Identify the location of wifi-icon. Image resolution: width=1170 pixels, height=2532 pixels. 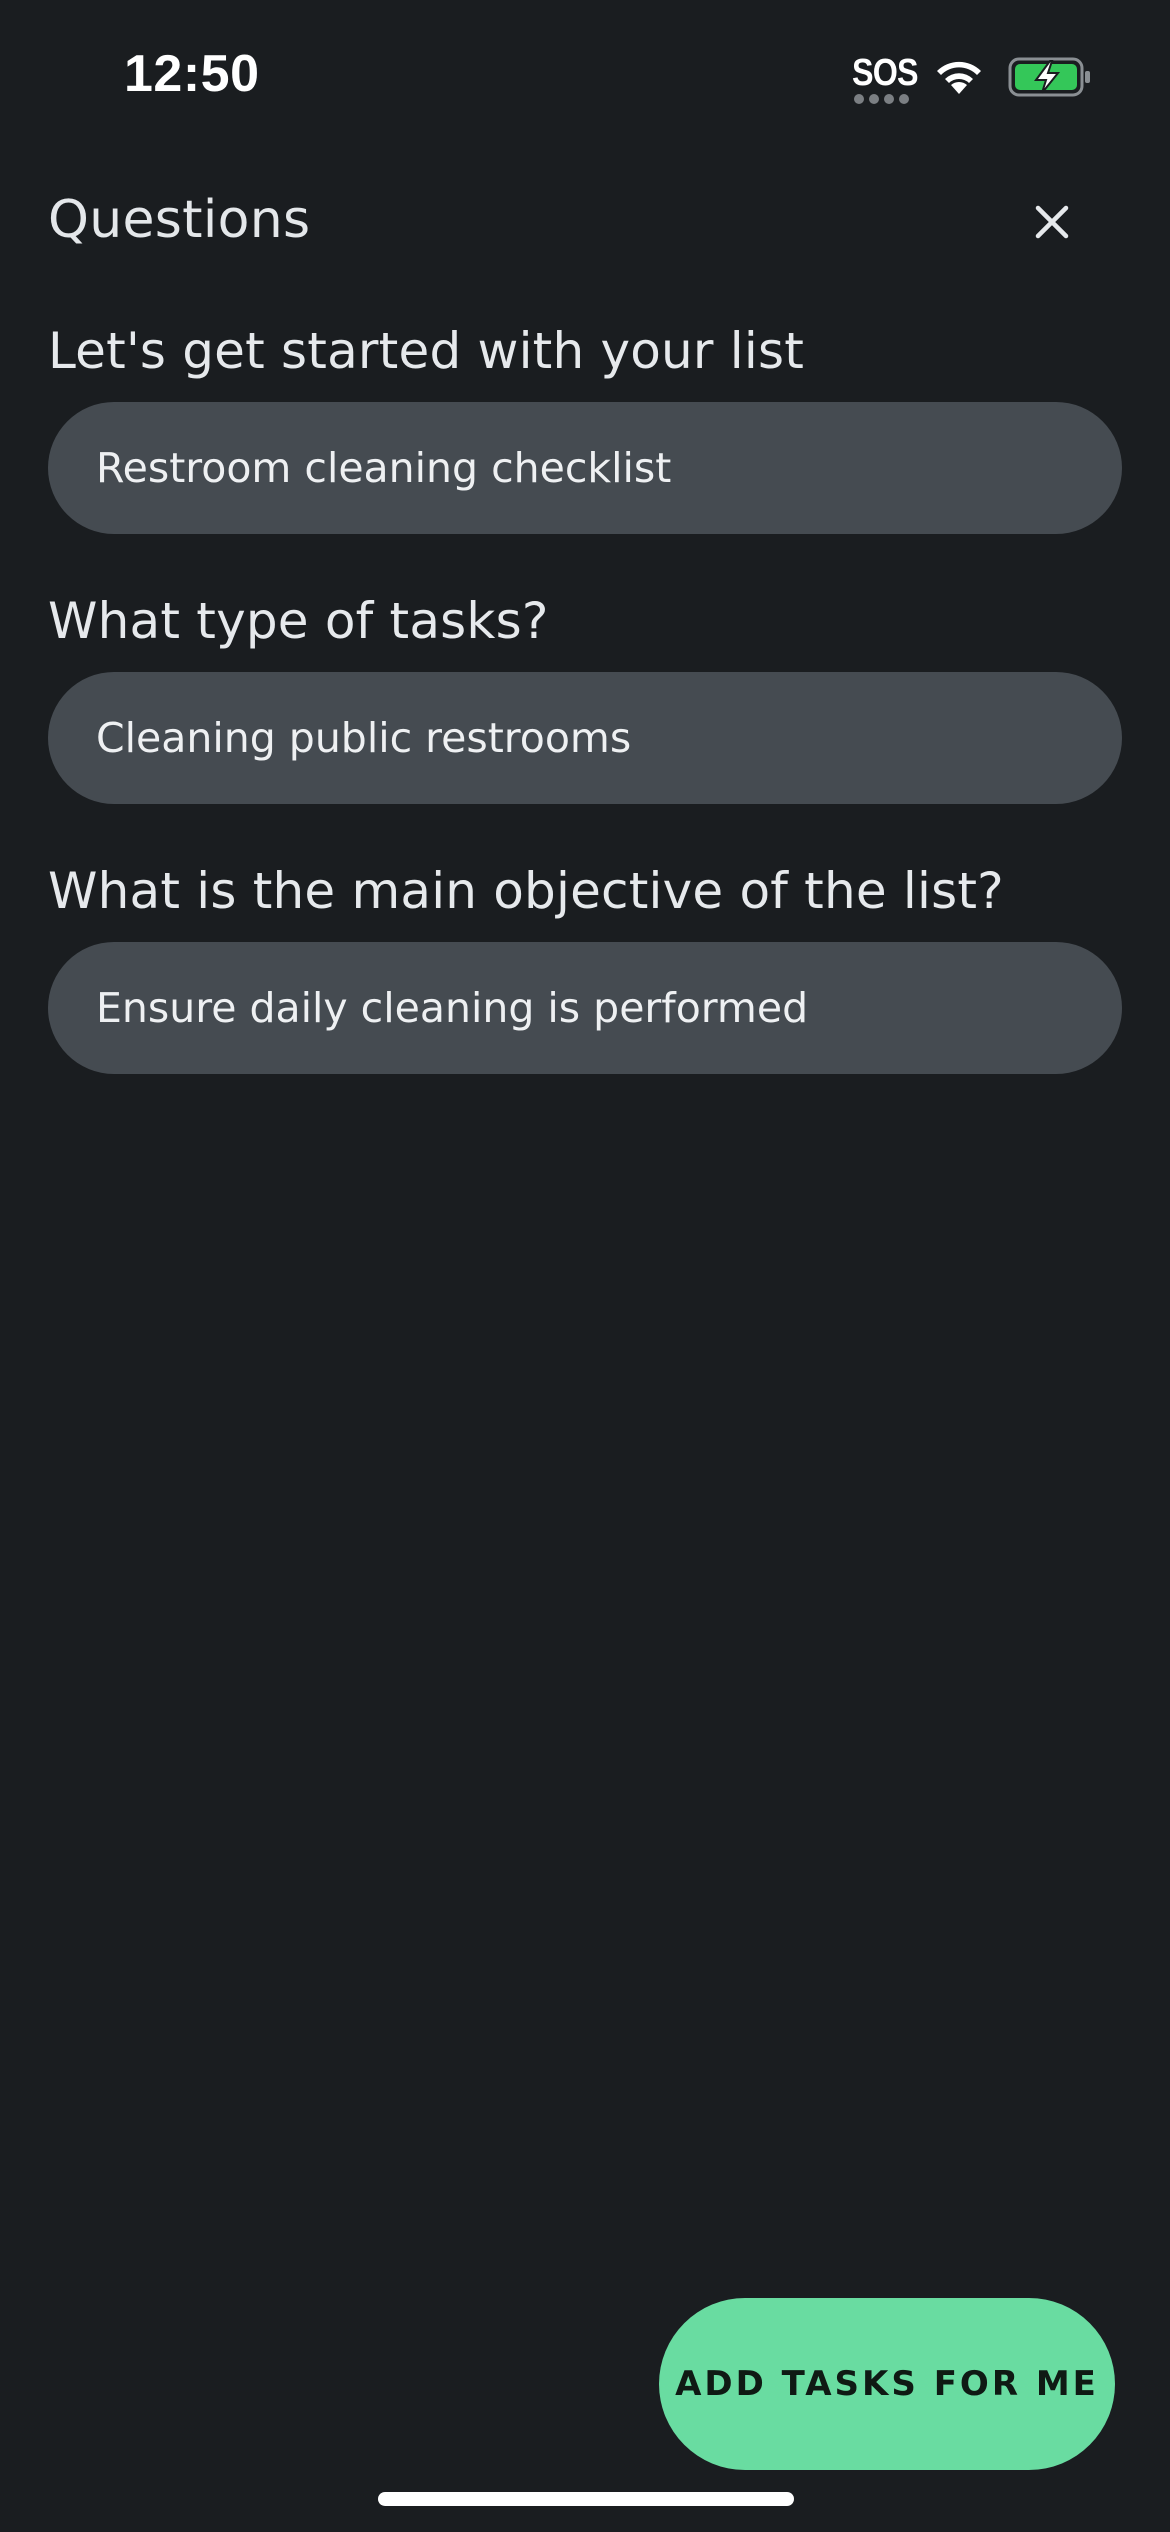
(959, 77).